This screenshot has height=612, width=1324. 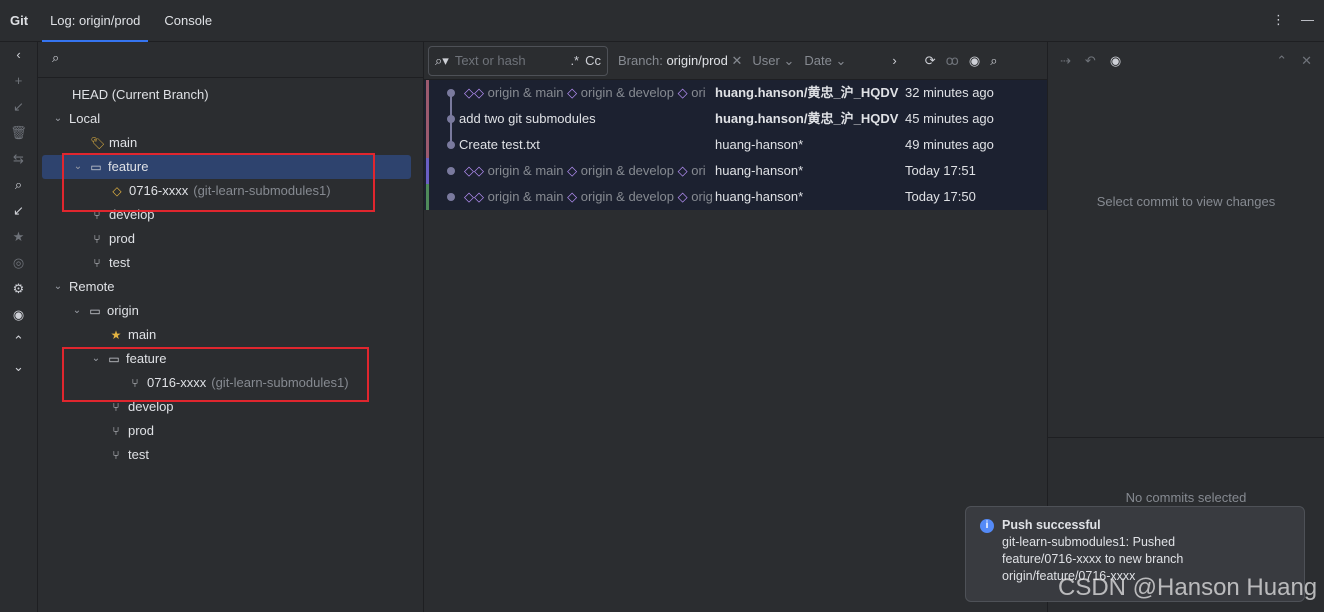 I want to click on expand-all-icon: ⌃, so click(x=18, y=341).